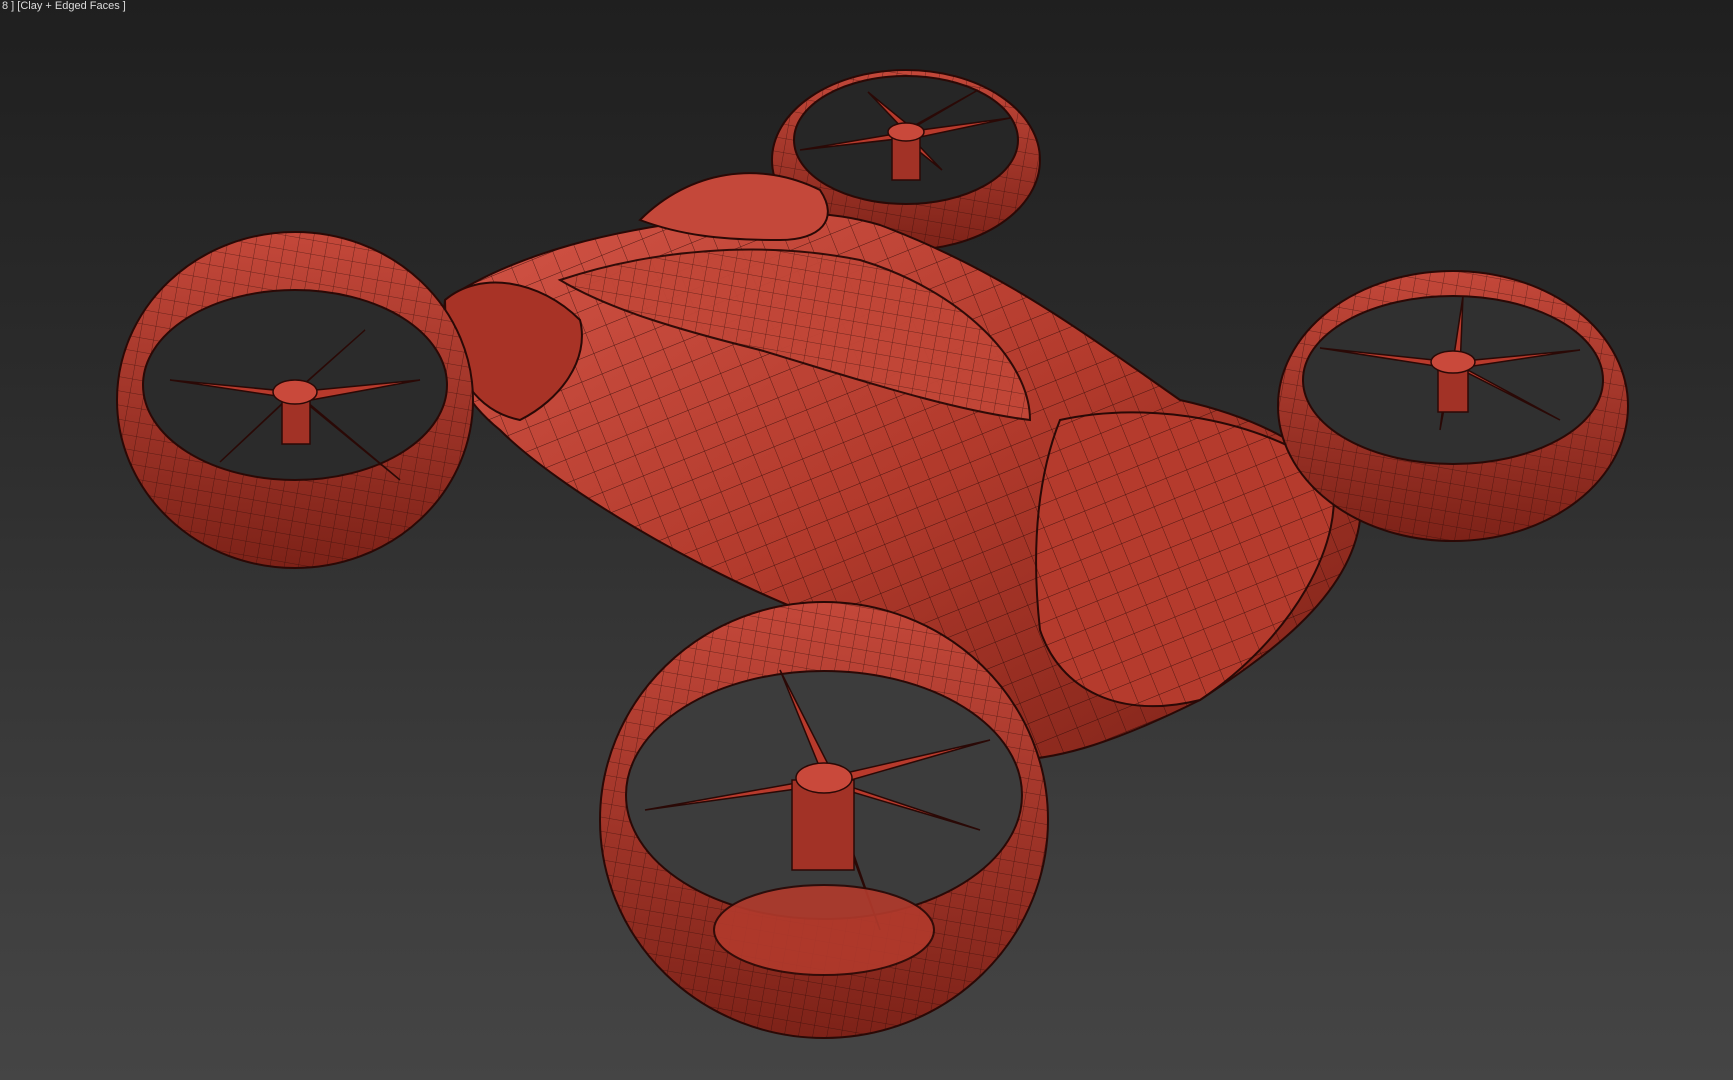 The height and width of the screenshot is (1080, 1733). Describe the element at coordinates (1453, 406) in the screenshot. I see `rotor-front-right` at that location.